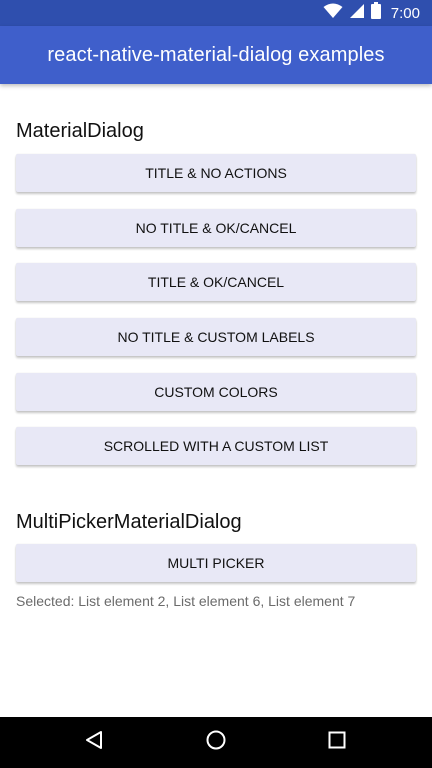  Describe the element at coordinates (216, 392) in the screenshot. I see `custom-colors-button: CUSTOM COLORS` at that location.